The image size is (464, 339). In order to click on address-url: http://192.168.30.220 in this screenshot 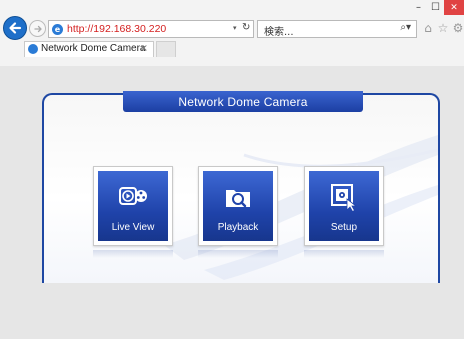, I will do `click(116, 29)`.